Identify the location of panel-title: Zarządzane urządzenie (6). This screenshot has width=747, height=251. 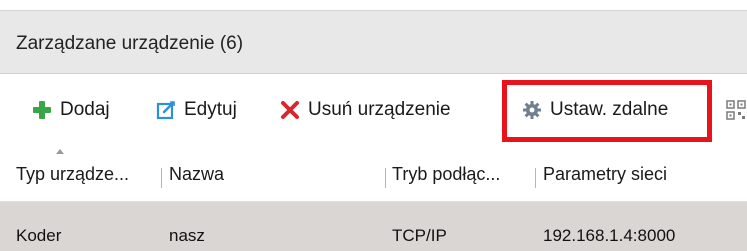
(130, 43).